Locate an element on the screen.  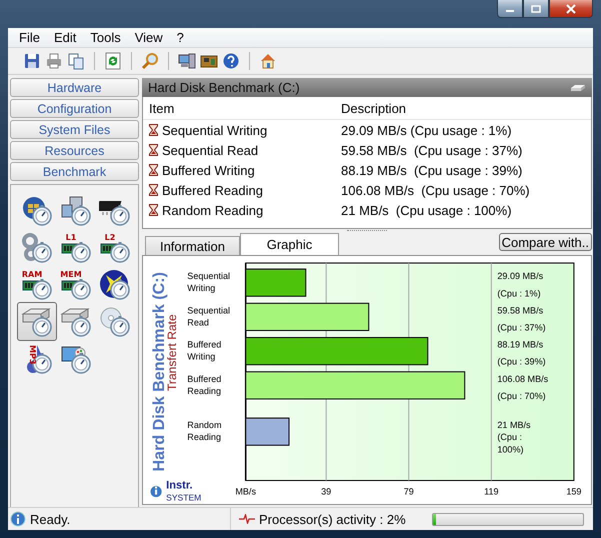
compare-button: Compare with.. is located at coordinates (545, 242).